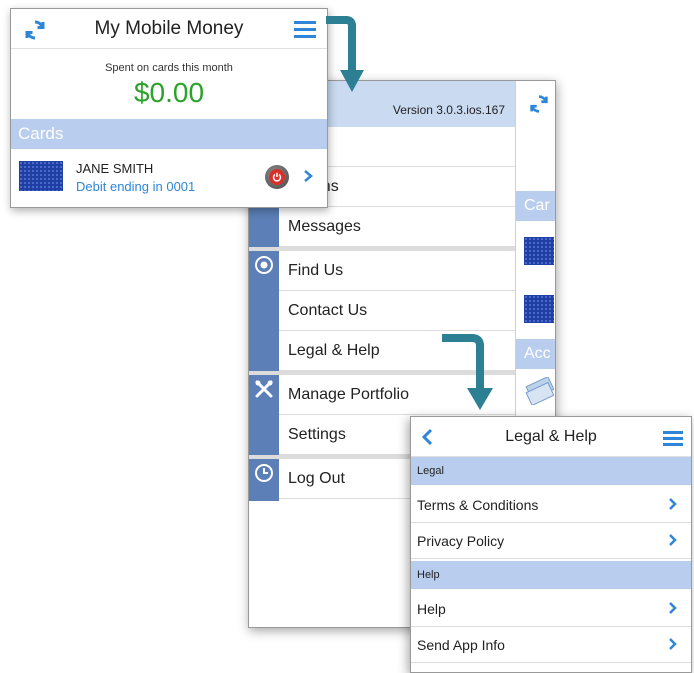 This screenshot has height=673, width=694. What do you see at coordinates (316, 270) in the screenshot?
I see `menu-item-label: Find Us` at bounding box center [316, 270].